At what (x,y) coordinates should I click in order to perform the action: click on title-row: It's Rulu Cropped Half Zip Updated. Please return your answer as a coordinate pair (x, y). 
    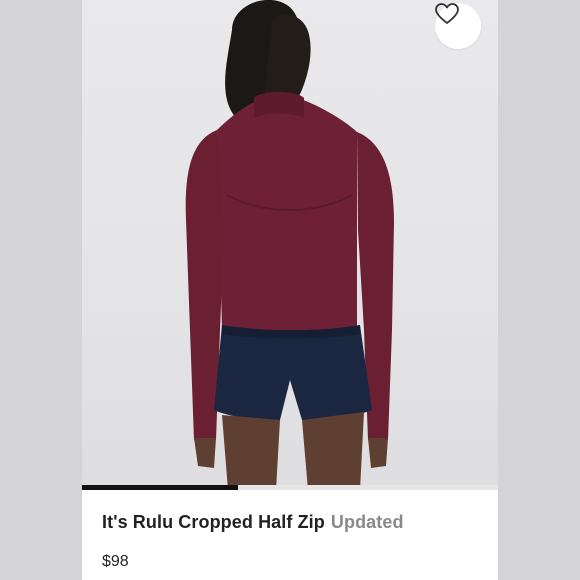
    Looking at the image, I should click on (253, 522).